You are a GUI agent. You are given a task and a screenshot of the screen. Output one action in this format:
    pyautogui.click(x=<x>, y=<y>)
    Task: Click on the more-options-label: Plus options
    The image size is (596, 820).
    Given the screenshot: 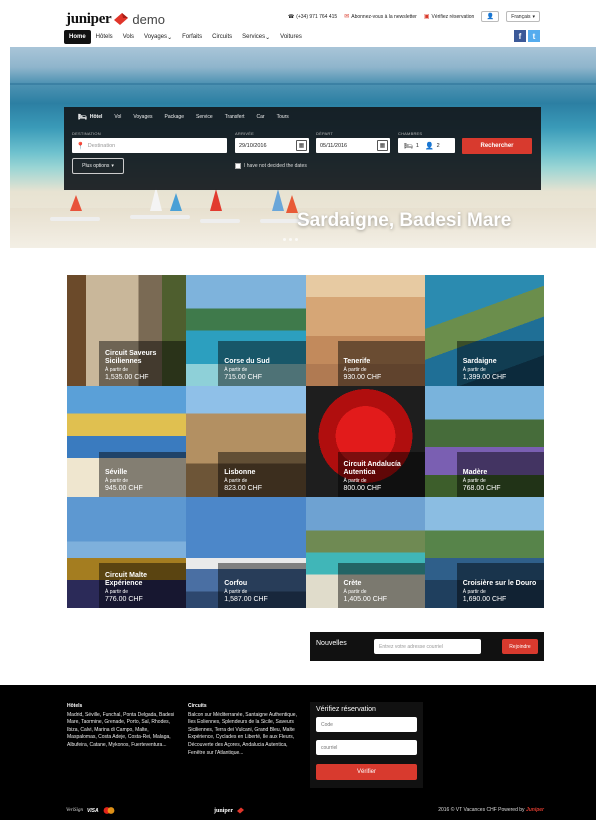 What is the action you would take?
    pyautogui.click(x=96, y=166)
    